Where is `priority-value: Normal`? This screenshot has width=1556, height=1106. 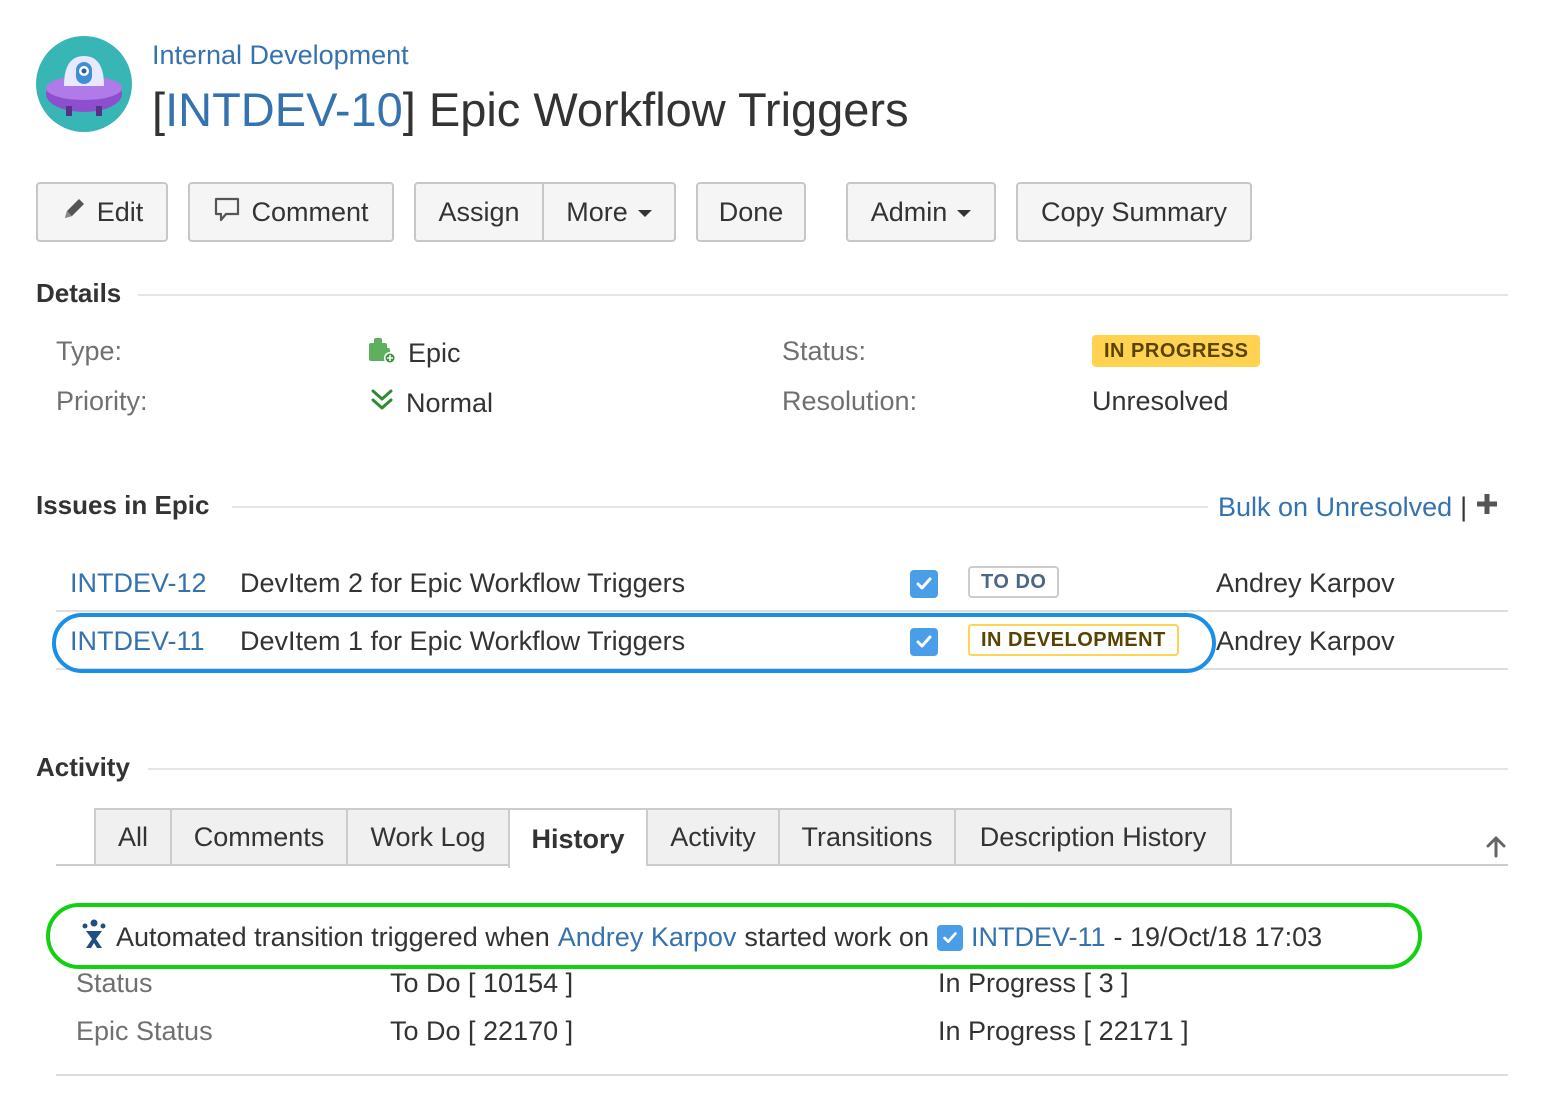 priority-value: Normal is located at coordinates (430, 403).